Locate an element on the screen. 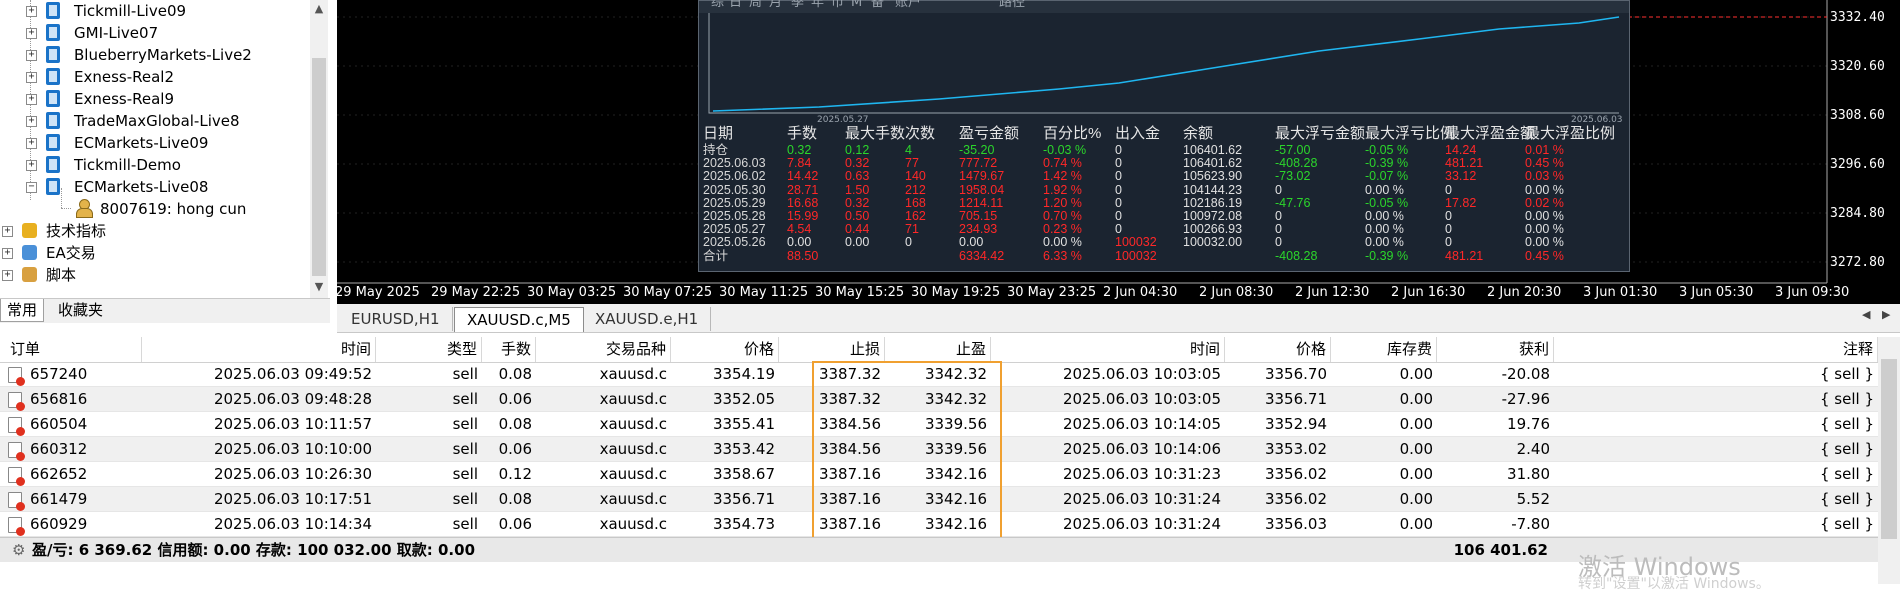  table-scrollbar is located at coordinates (1889, 460).